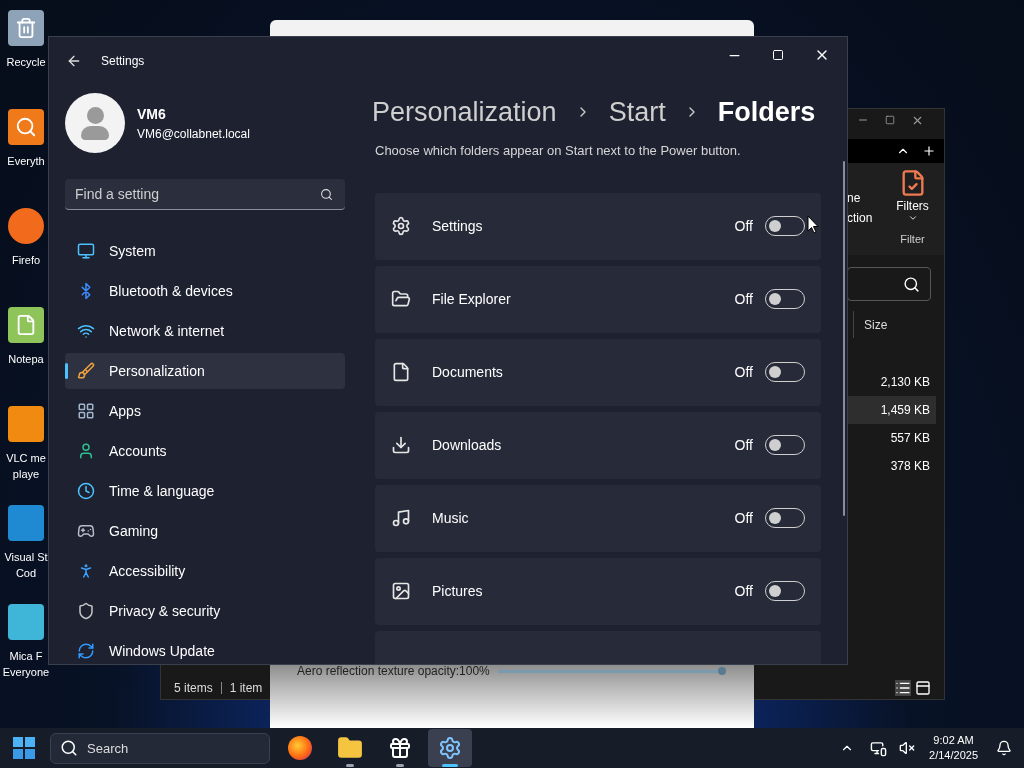 This screenshot has height=768, width=1024. I want to click on breadcrumb-item: Start, so click(637, 112).